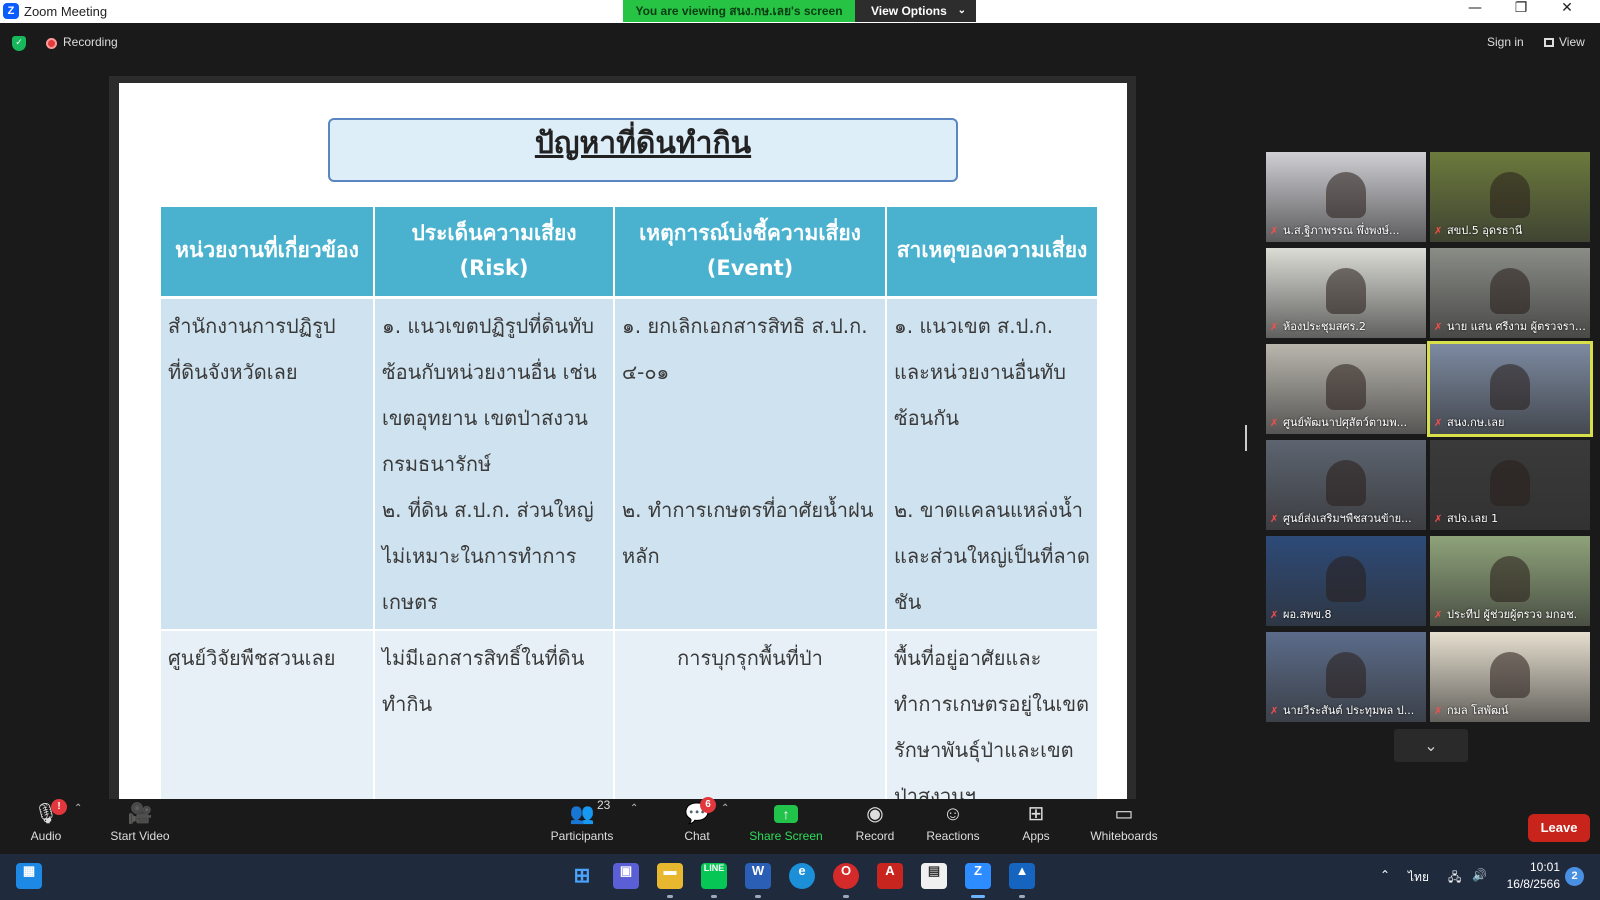  Describe the element at coordinates (786, 814) in the screenshot. I see `share-screen-icon: ↑` at that location.